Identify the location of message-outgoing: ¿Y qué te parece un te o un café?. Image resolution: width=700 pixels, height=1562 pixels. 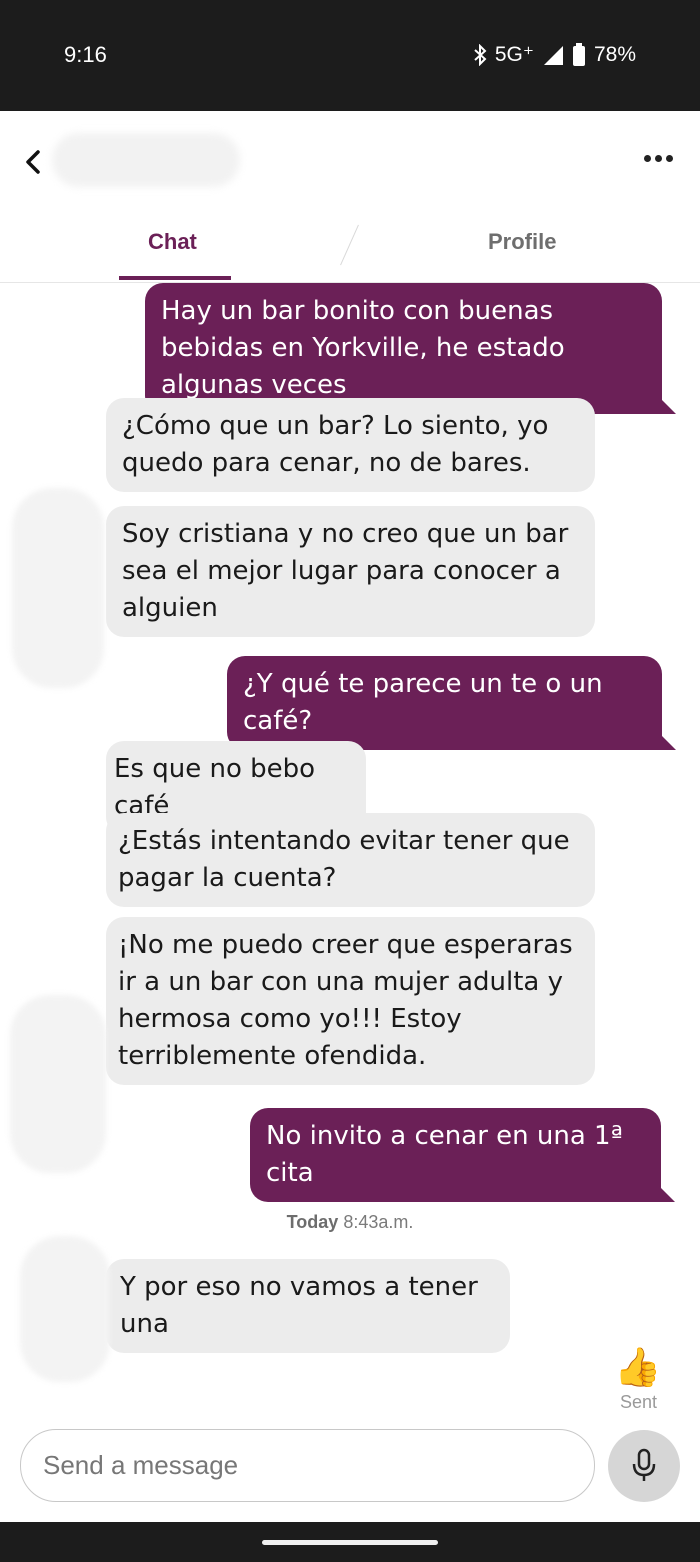
(451, 703).